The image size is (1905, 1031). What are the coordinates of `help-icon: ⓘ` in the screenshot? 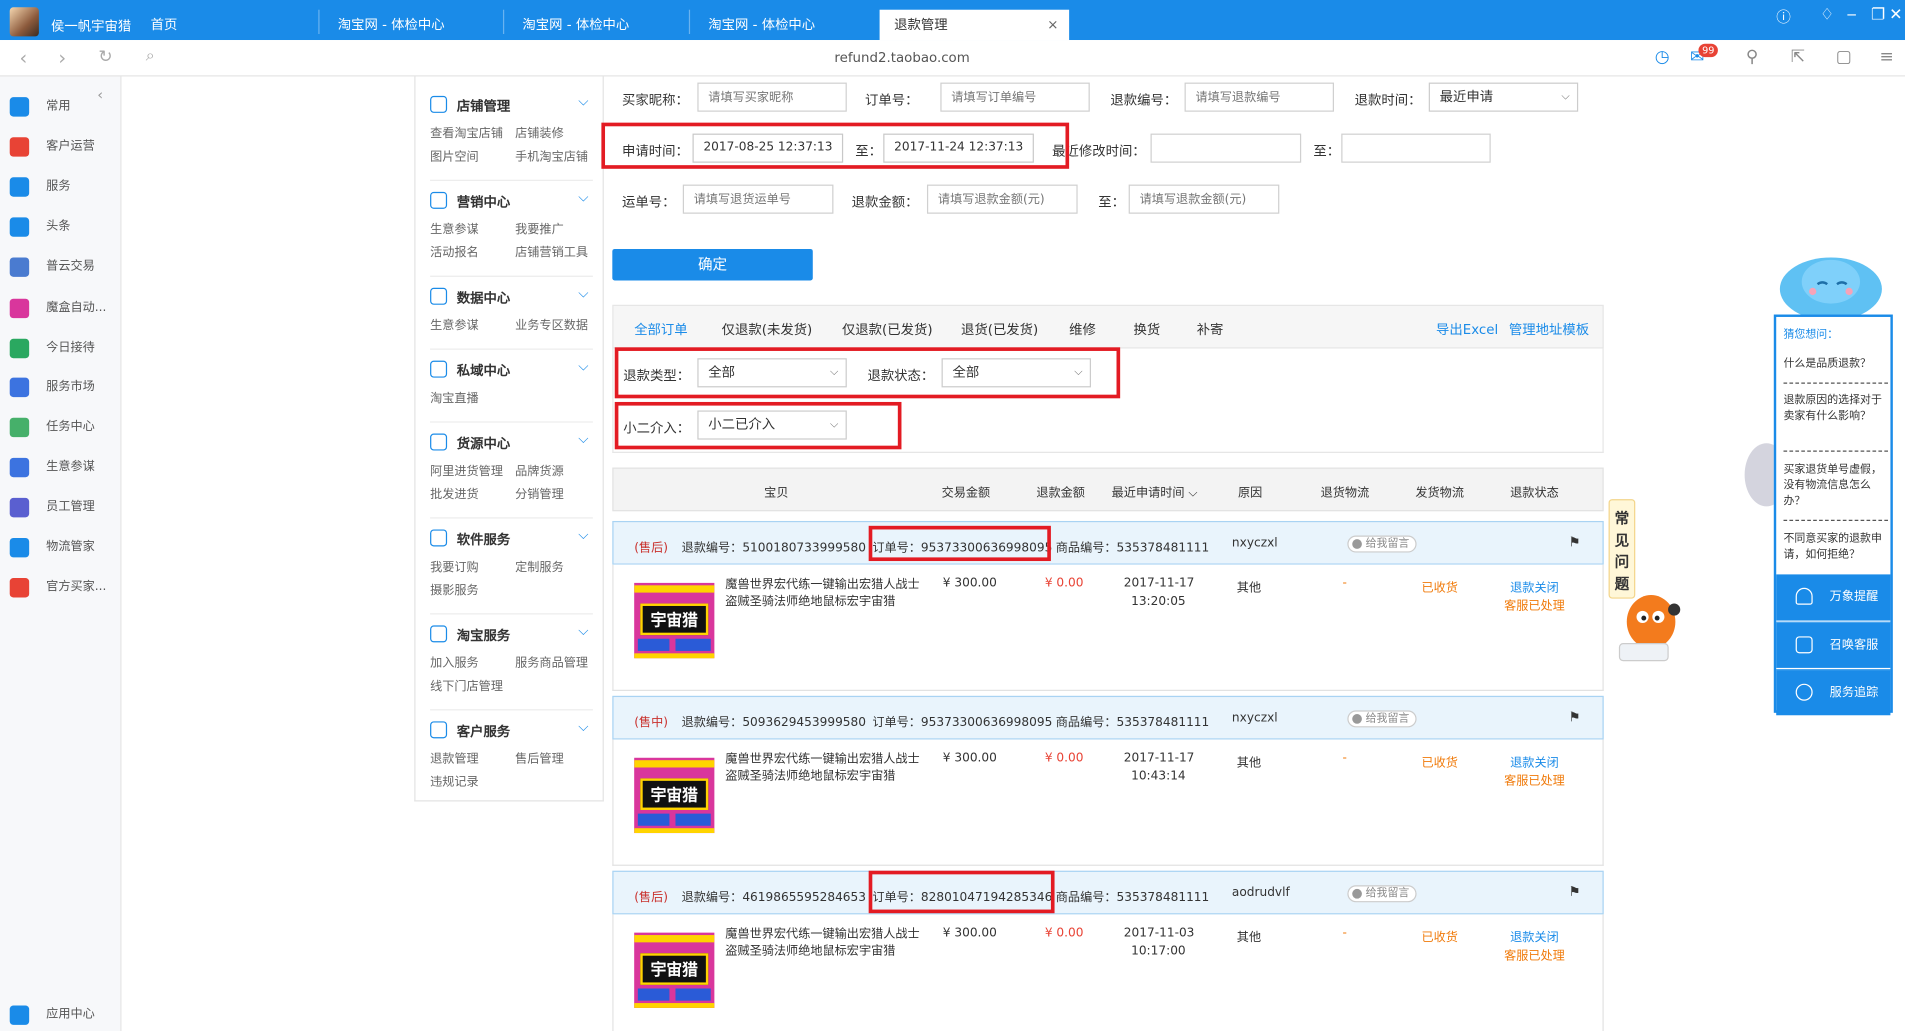 It's located at (1783, 16).